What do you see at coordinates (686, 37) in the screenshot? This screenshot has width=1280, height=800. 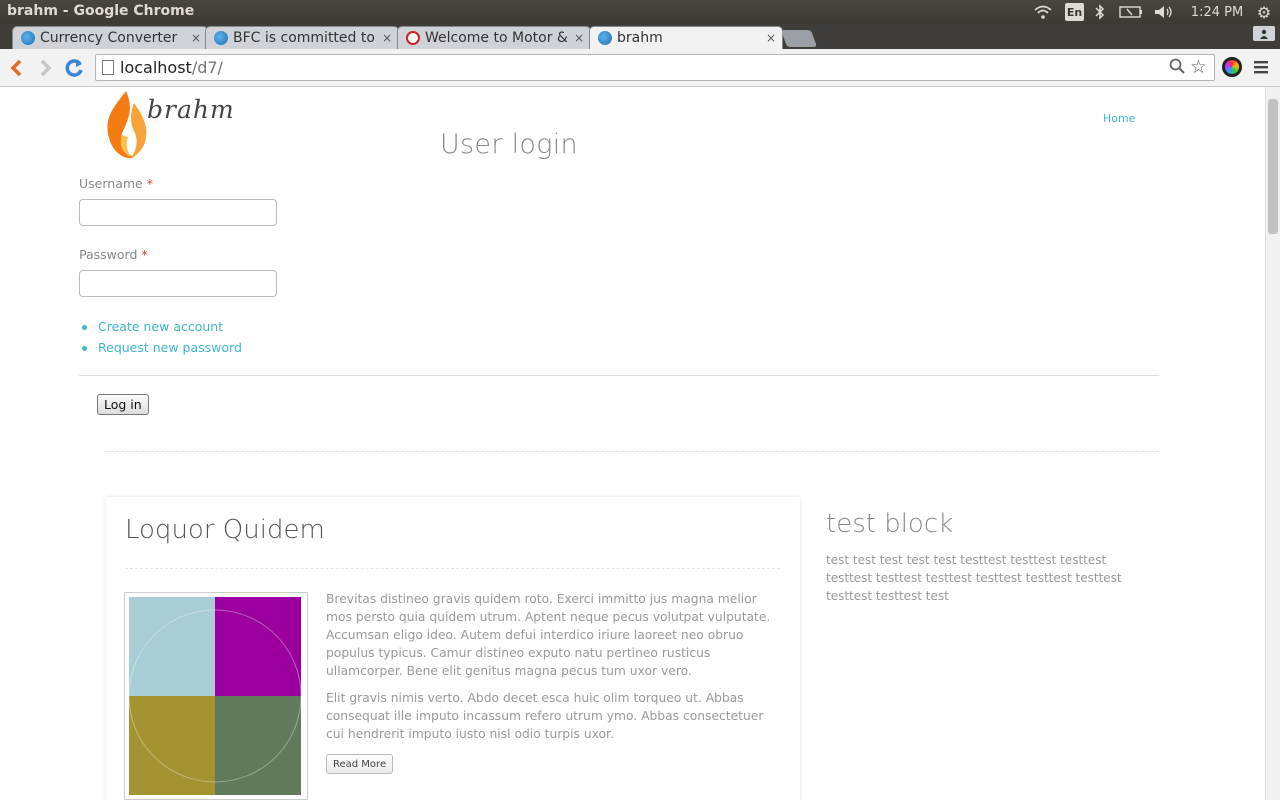 I see `tab-brahm: brahm ×` at bounding box center [686, 37].